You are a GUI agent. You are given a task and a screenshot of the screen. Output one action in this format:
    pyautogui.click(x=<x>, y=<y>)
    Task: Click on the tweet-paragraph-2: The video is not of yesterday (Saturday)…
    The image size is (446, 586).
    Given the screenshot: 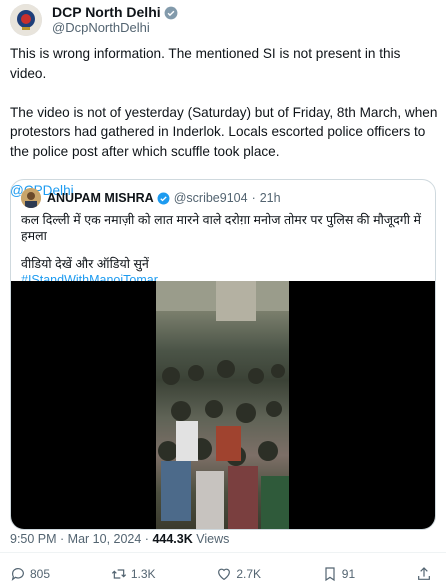 What is the action you would take?
    pyautogui.click(x=224, y=131)
    